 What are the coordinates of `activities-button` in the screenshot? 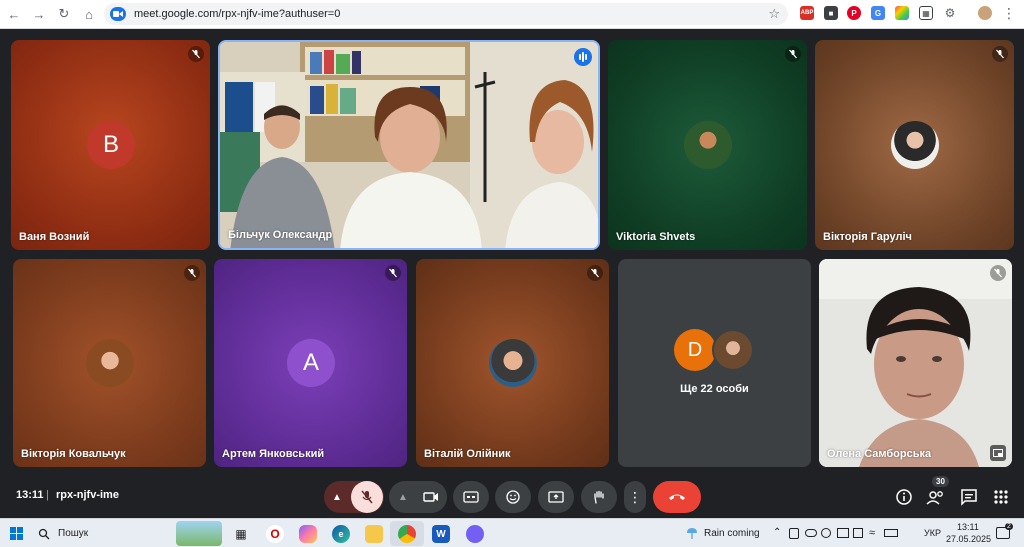 It's located at (1001, 497).